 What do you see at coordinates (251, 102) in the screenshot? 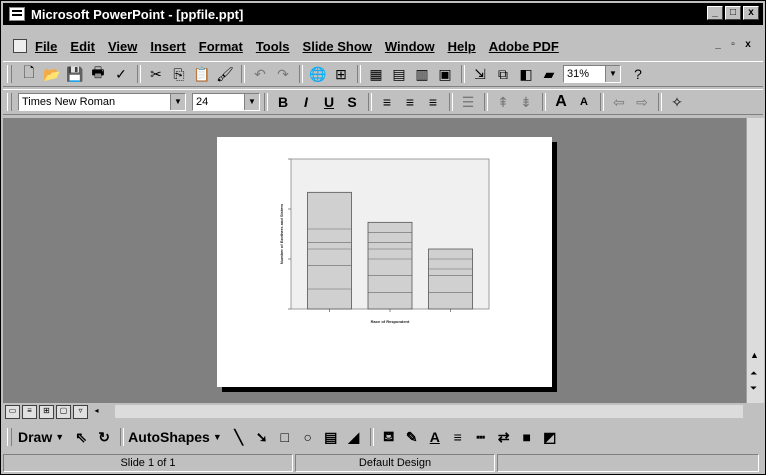
I see `font-size-dropdown-icon: ▼` at bounding box center [251, 102].